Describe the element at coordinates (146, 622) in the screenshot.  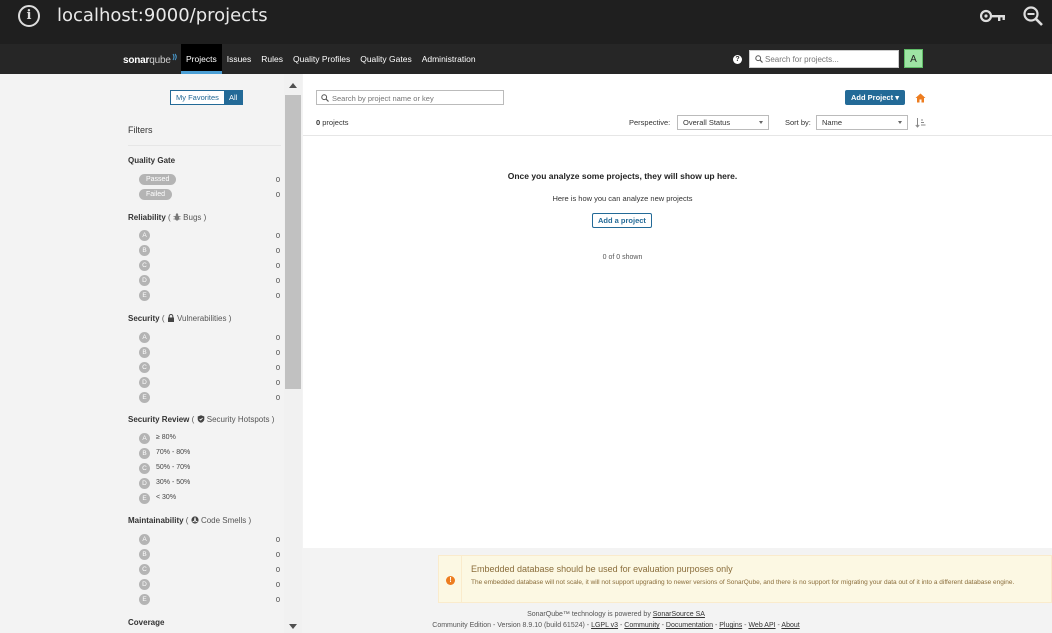
I see `facet-coverage-title: Coverage` at that location.